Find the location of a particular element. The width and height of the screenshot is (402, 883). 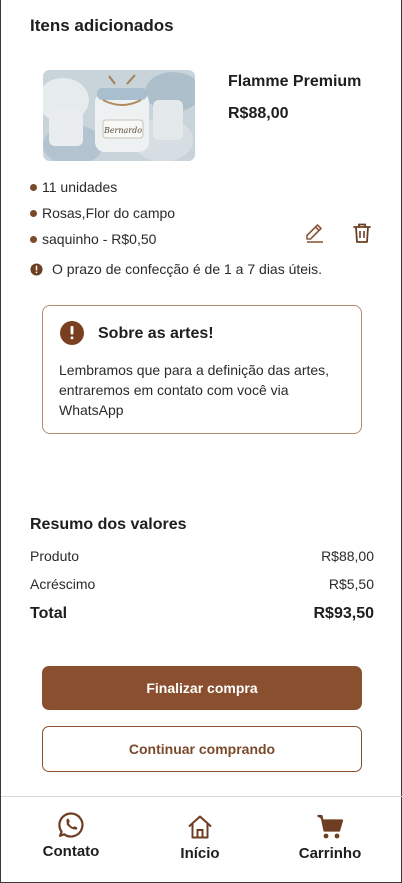

detail-label: saquinho - R$0,50 is located at coordinates (99, 239).